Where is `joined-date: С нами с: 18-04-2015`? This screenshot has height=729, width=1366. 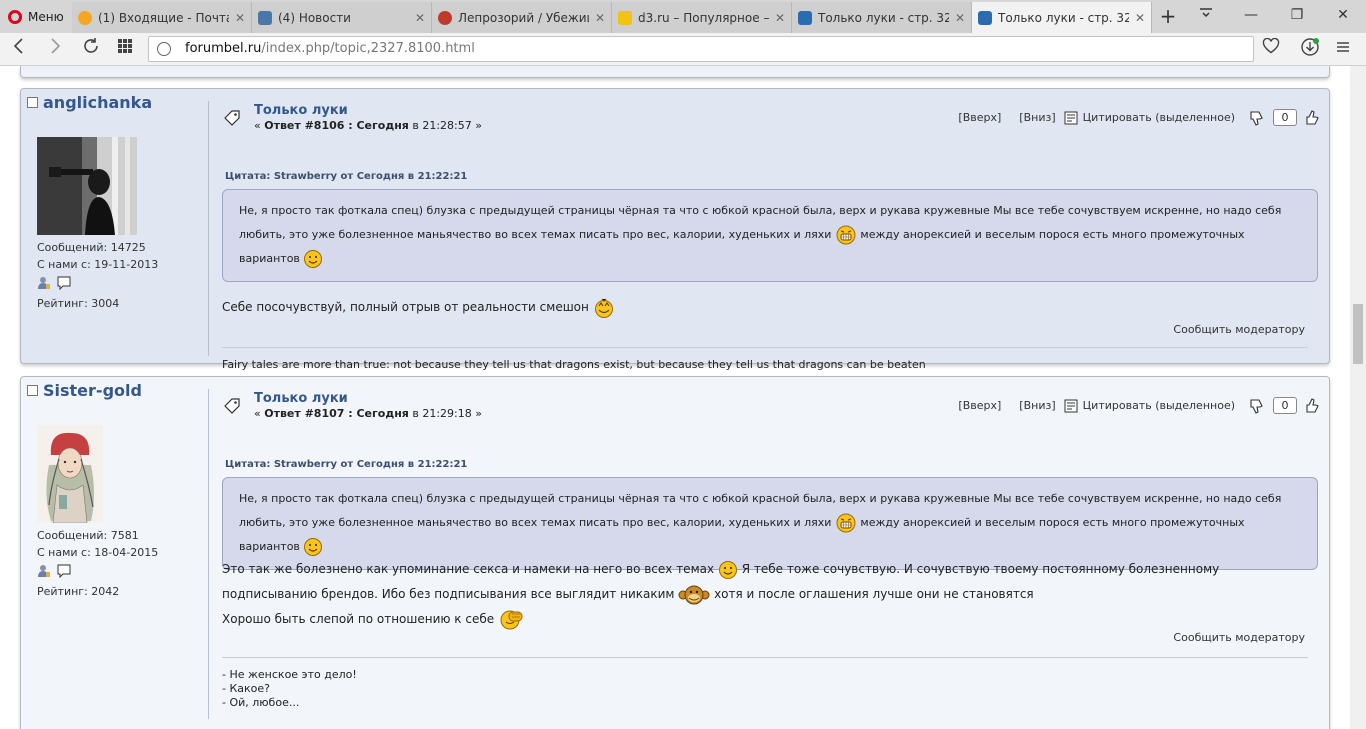 joined-date: С нами с: 18-04-2015 is located at coordinates (98, 552).